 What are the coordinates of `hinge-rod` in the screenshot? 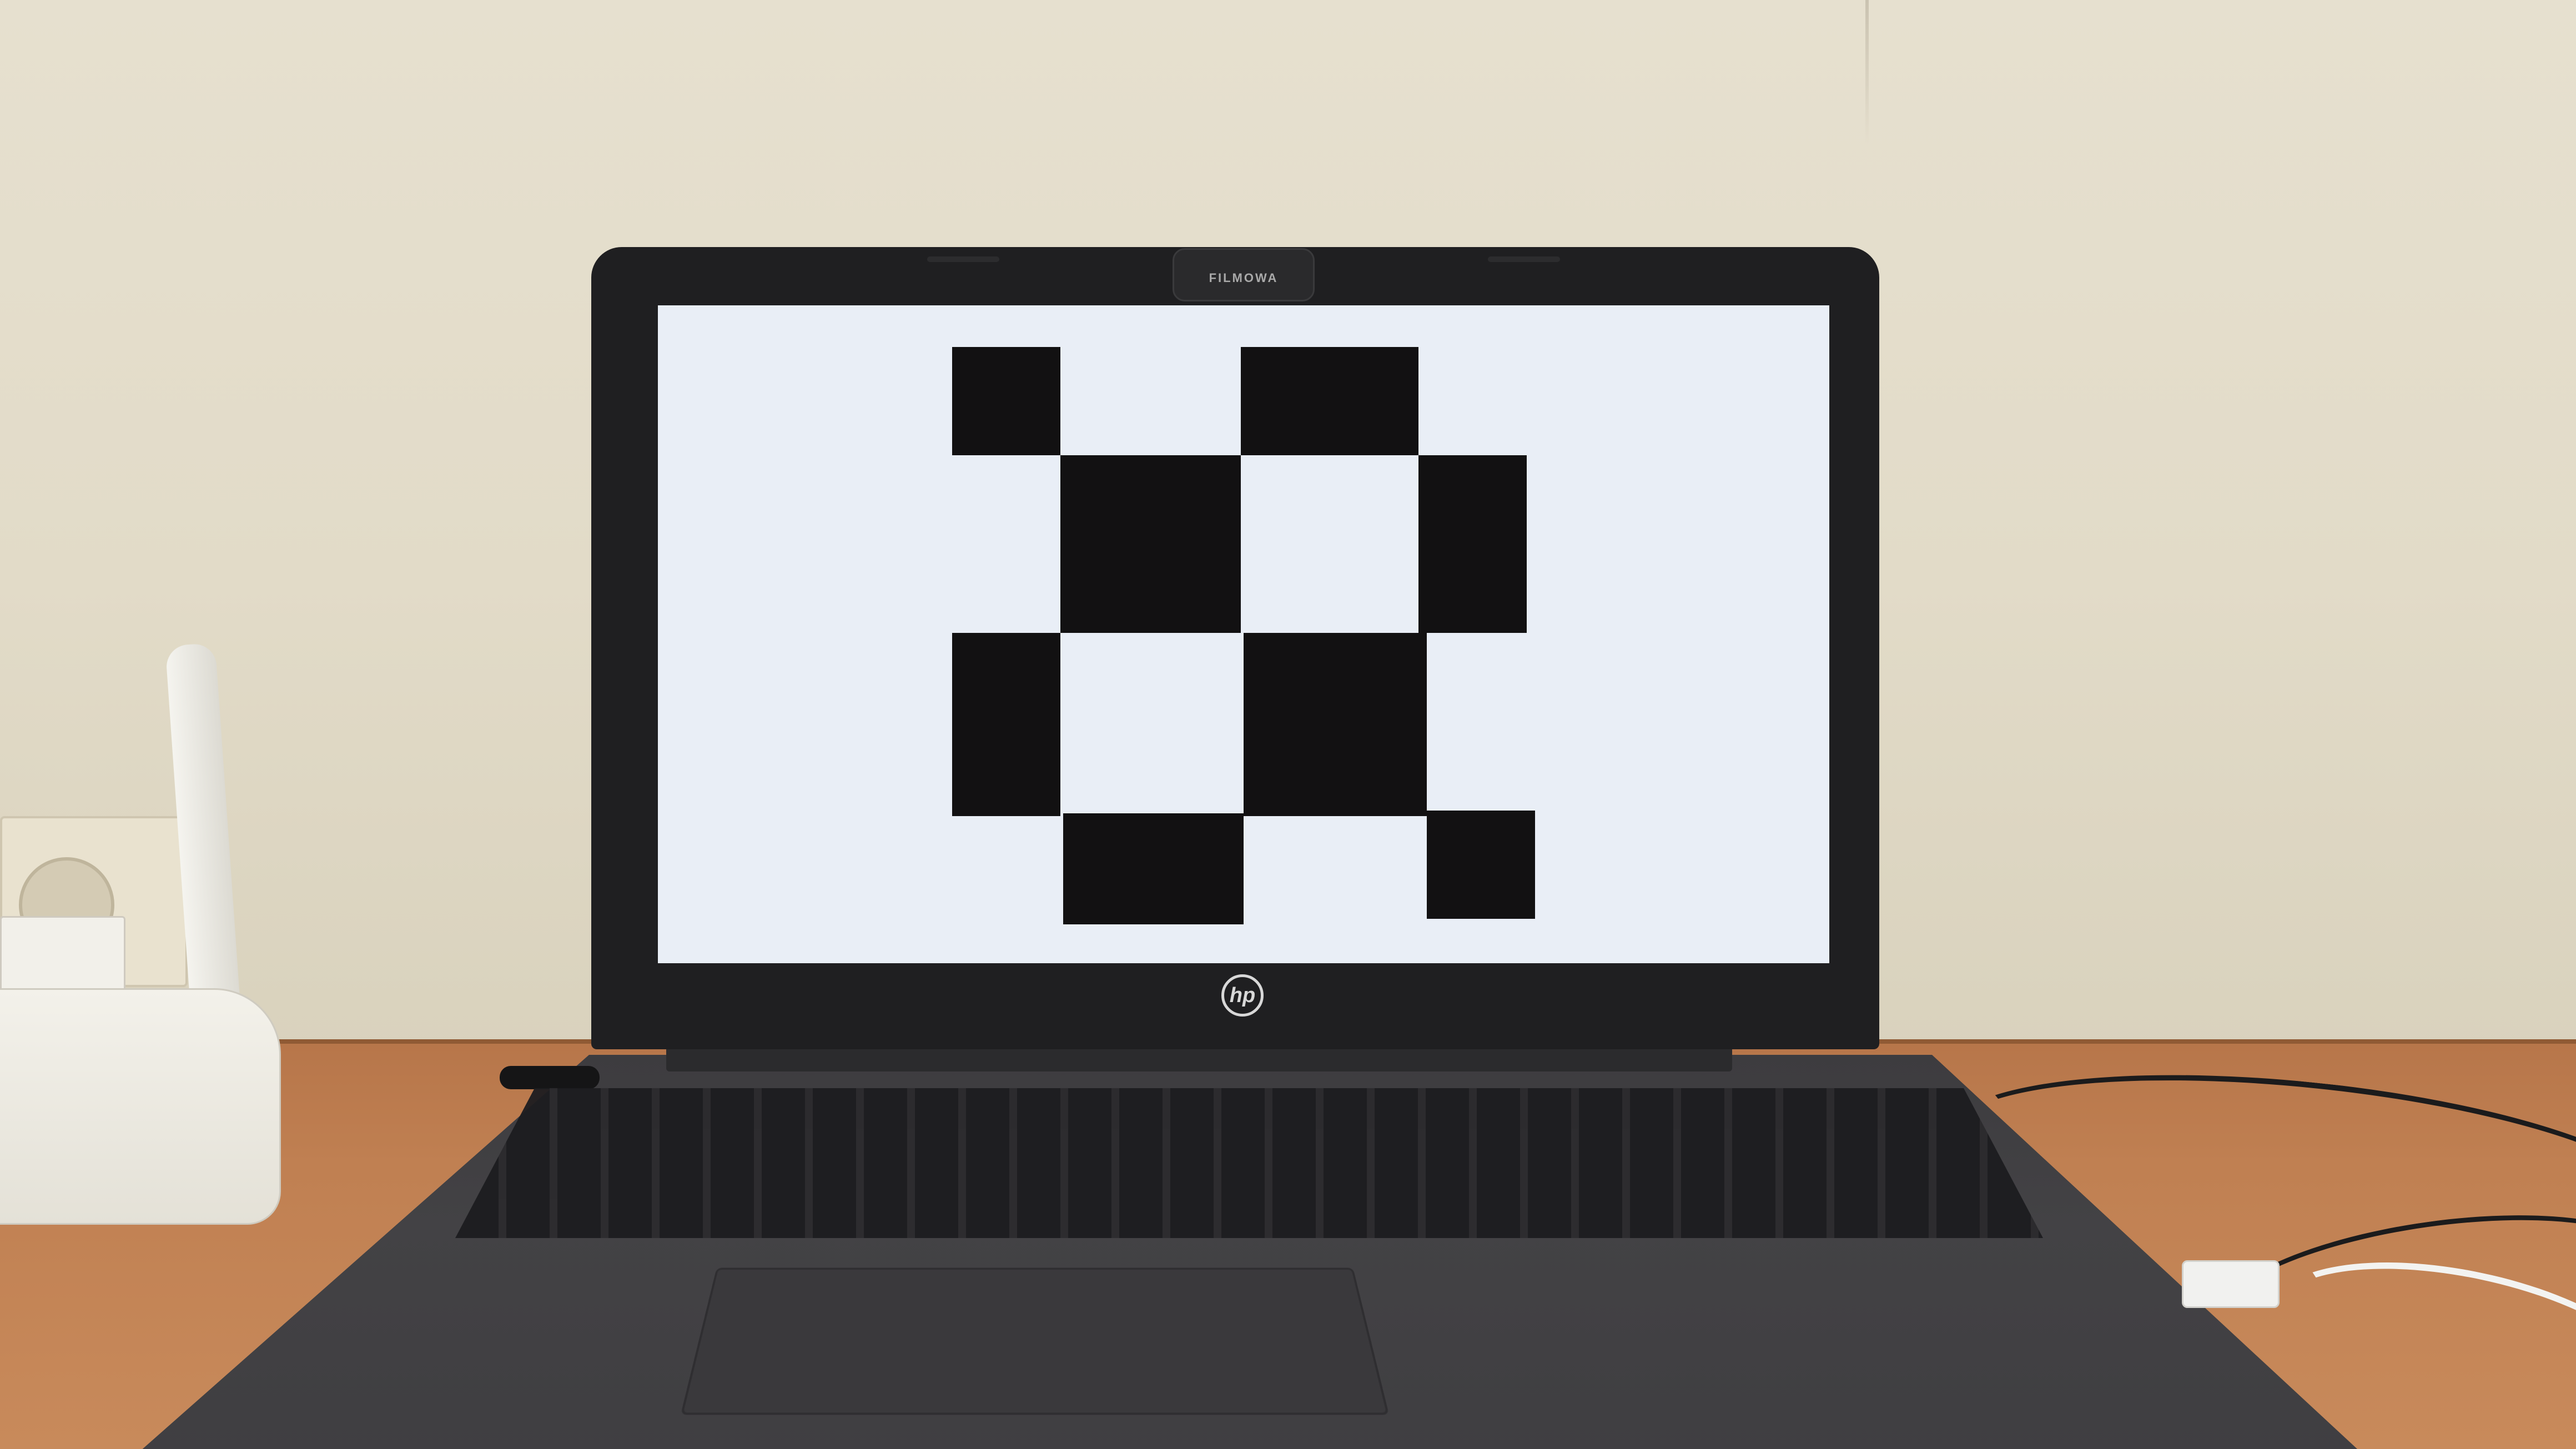 It's located at (550, 1077).